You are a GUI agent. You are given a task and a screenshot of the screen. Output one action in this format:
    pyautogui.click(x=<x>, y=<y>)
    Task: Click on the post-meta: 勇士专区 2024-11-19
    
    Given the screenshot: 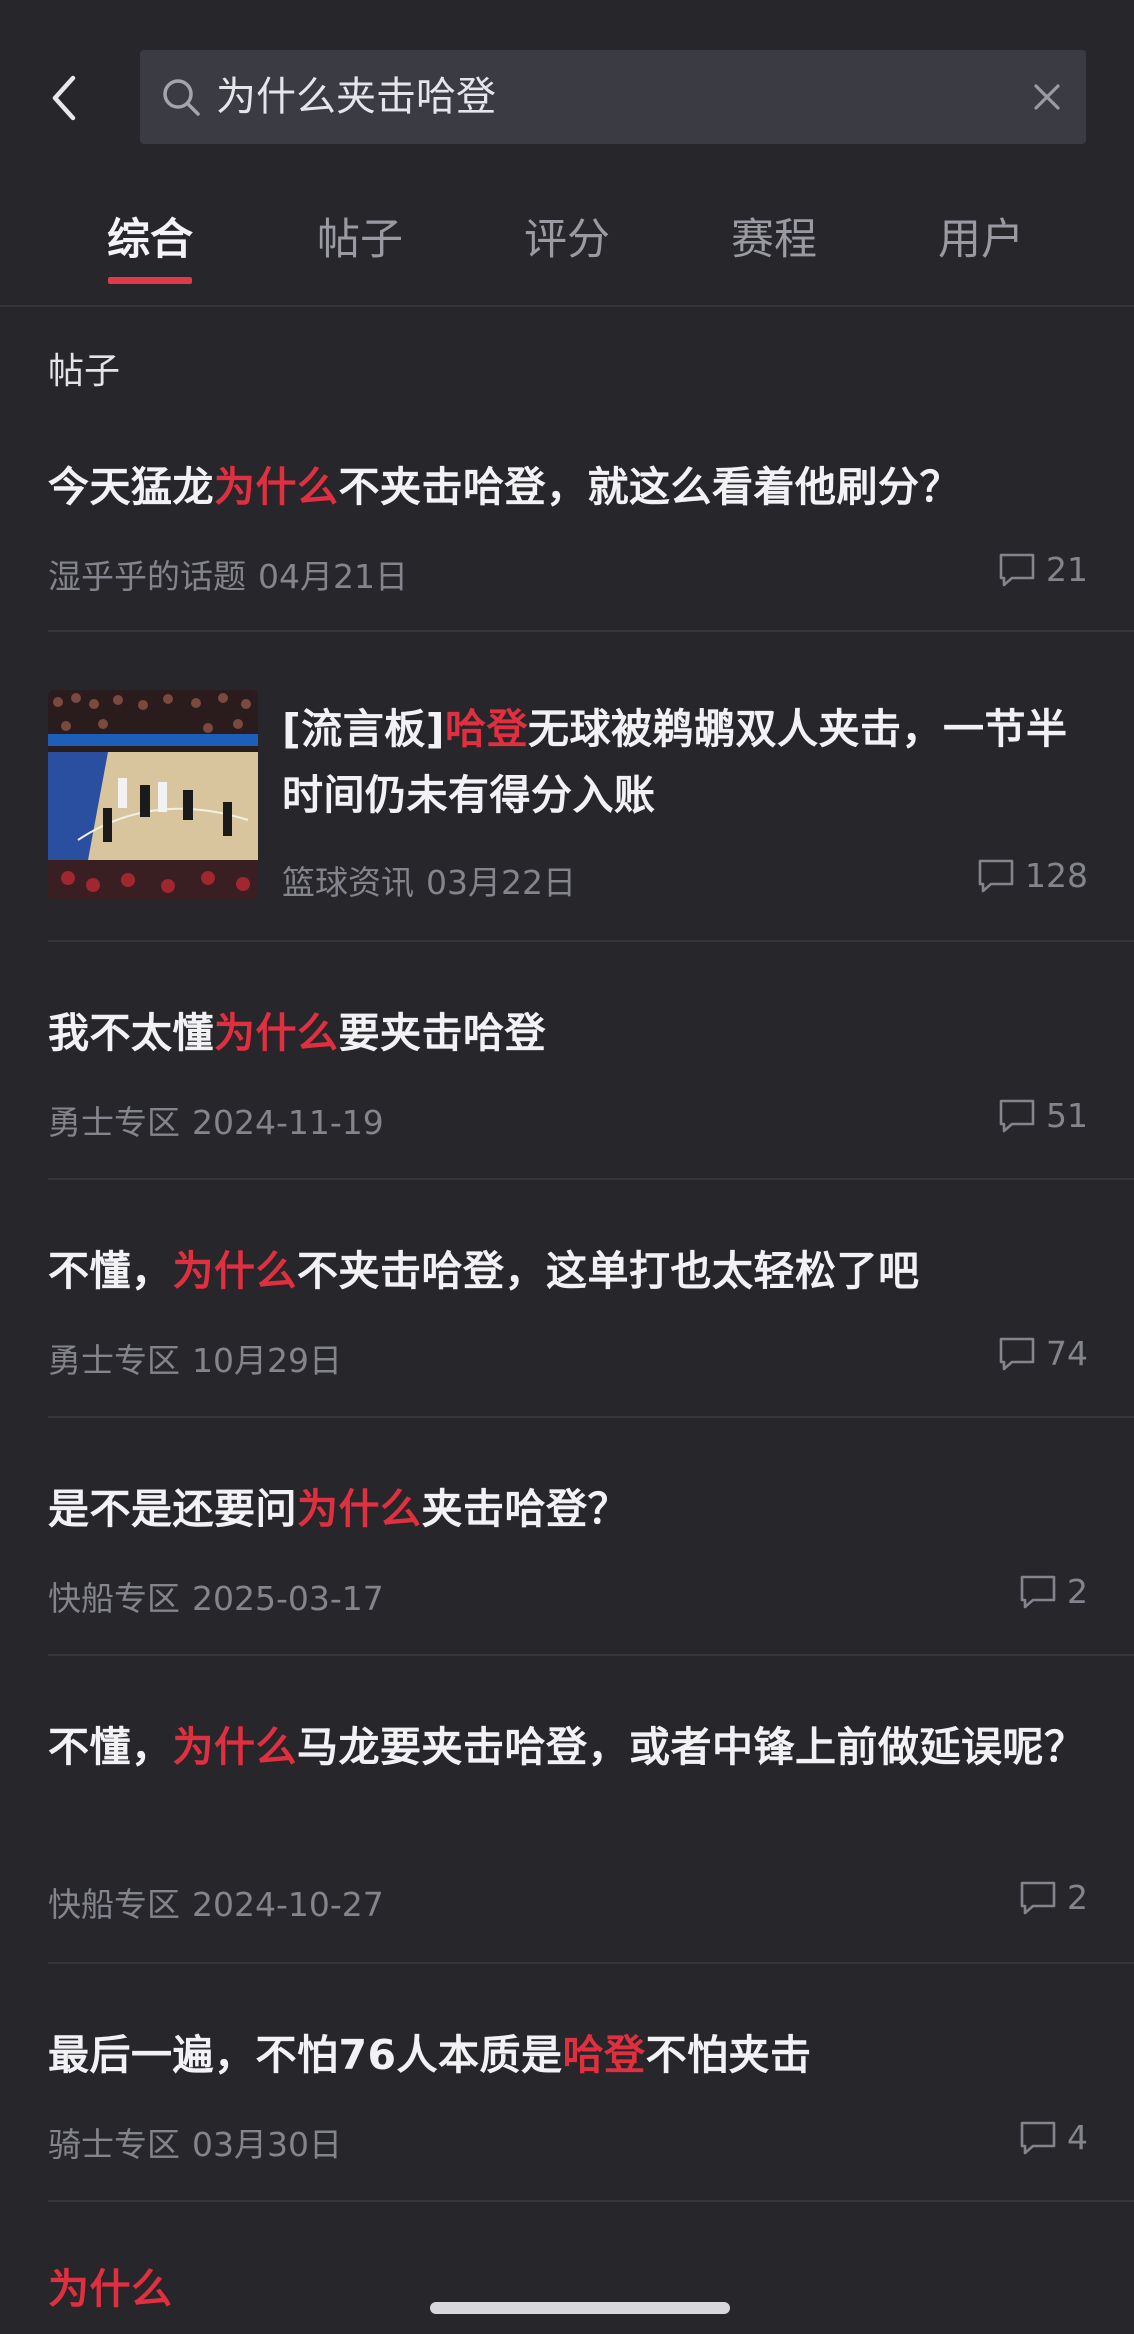 What is the action you would take?
    pyautogui.click(x=216, y=1120)
    